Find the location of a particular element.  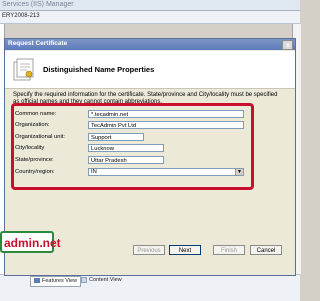

address-text: ERY2008-213 is located at coordinates (21, 16).